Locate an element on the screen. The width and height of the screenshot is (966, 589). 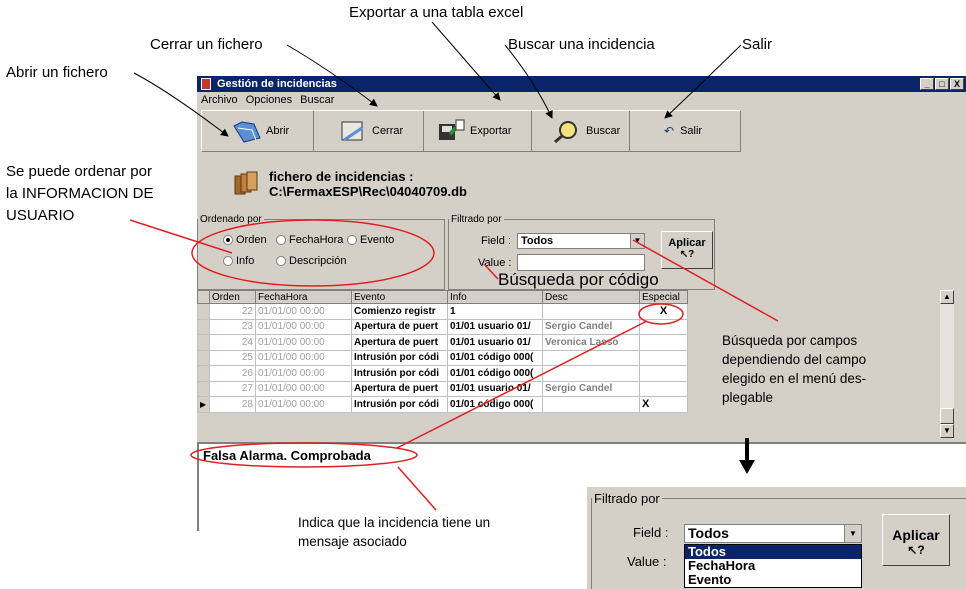
field-select: Todos ▼ is located at coordinates (581, 241).